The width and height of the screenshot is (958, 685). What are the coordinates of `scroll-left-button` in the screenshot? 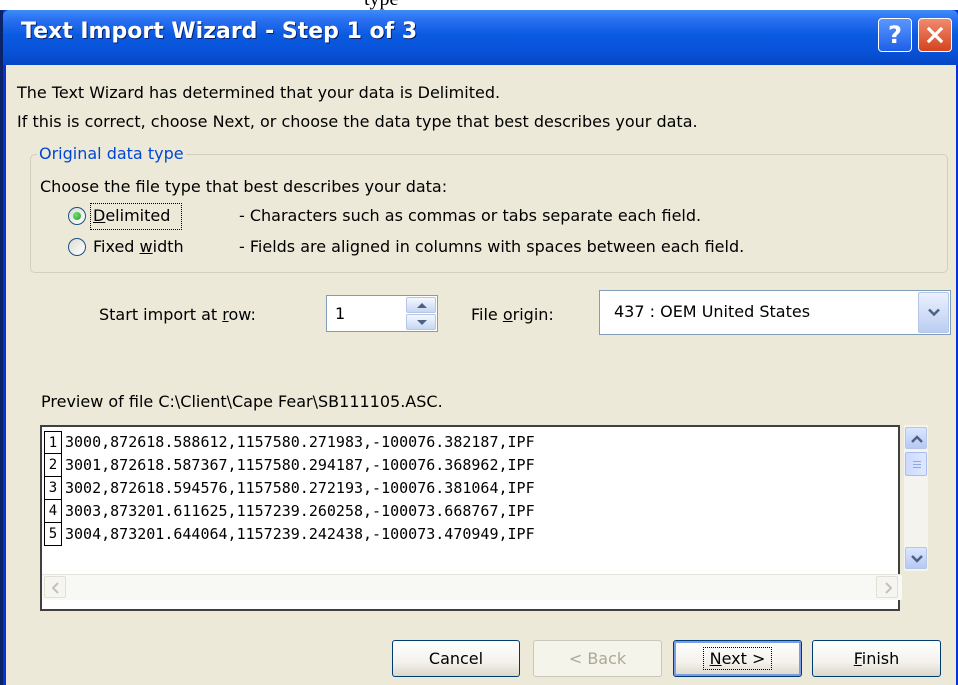 It's located at (55, 587).